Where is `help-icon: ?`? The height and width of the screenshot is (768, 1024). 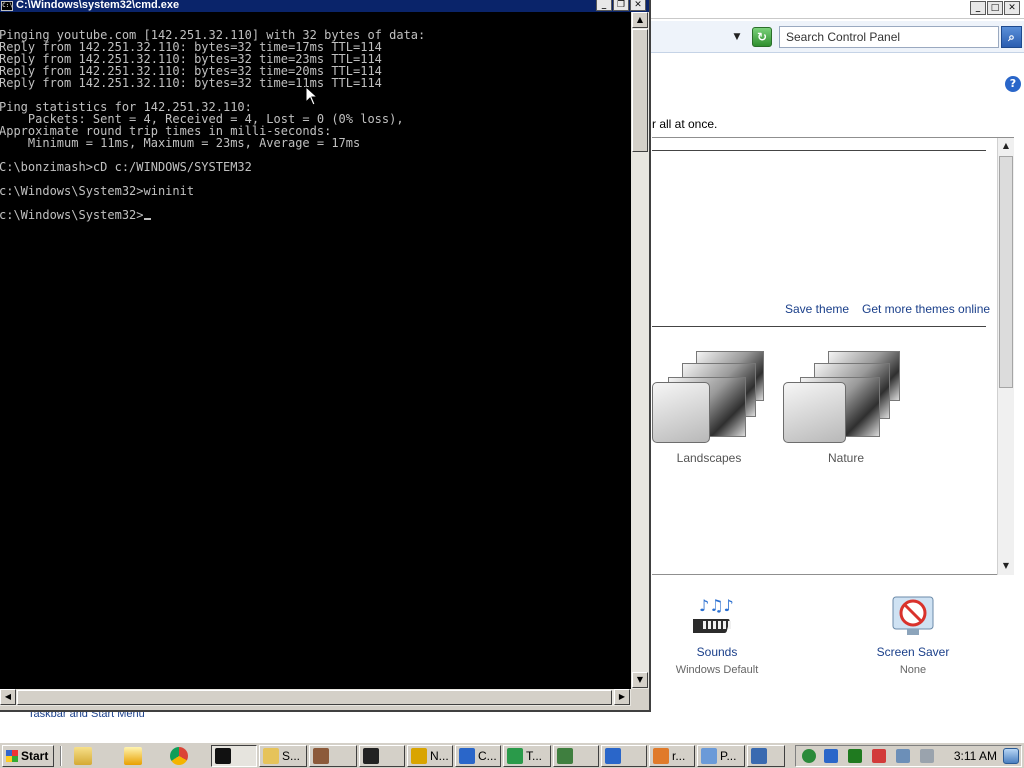
help-icon: ? is located at coordinates (1013, 84).